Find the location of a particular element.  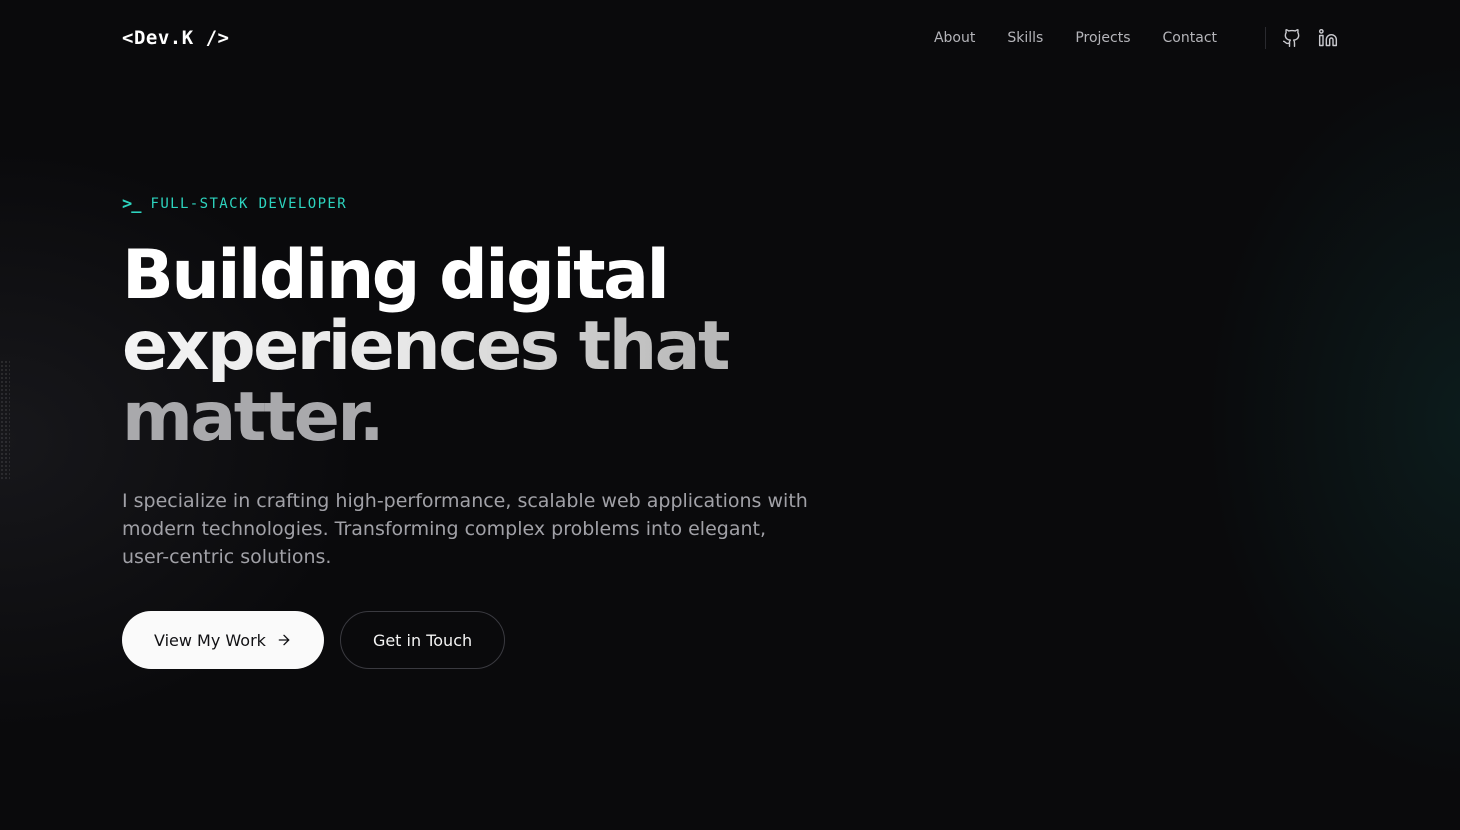

view-my-work-label: View My Work is located at coordinates (210, 640).